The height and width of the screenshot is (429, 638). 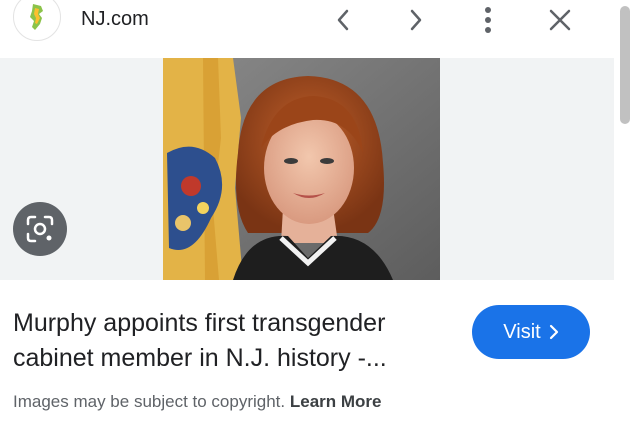 What do you see at coordinates (307, 29) in the screenshot?
I see `preview-header: NJ.com` at bounding box center [307, 29].